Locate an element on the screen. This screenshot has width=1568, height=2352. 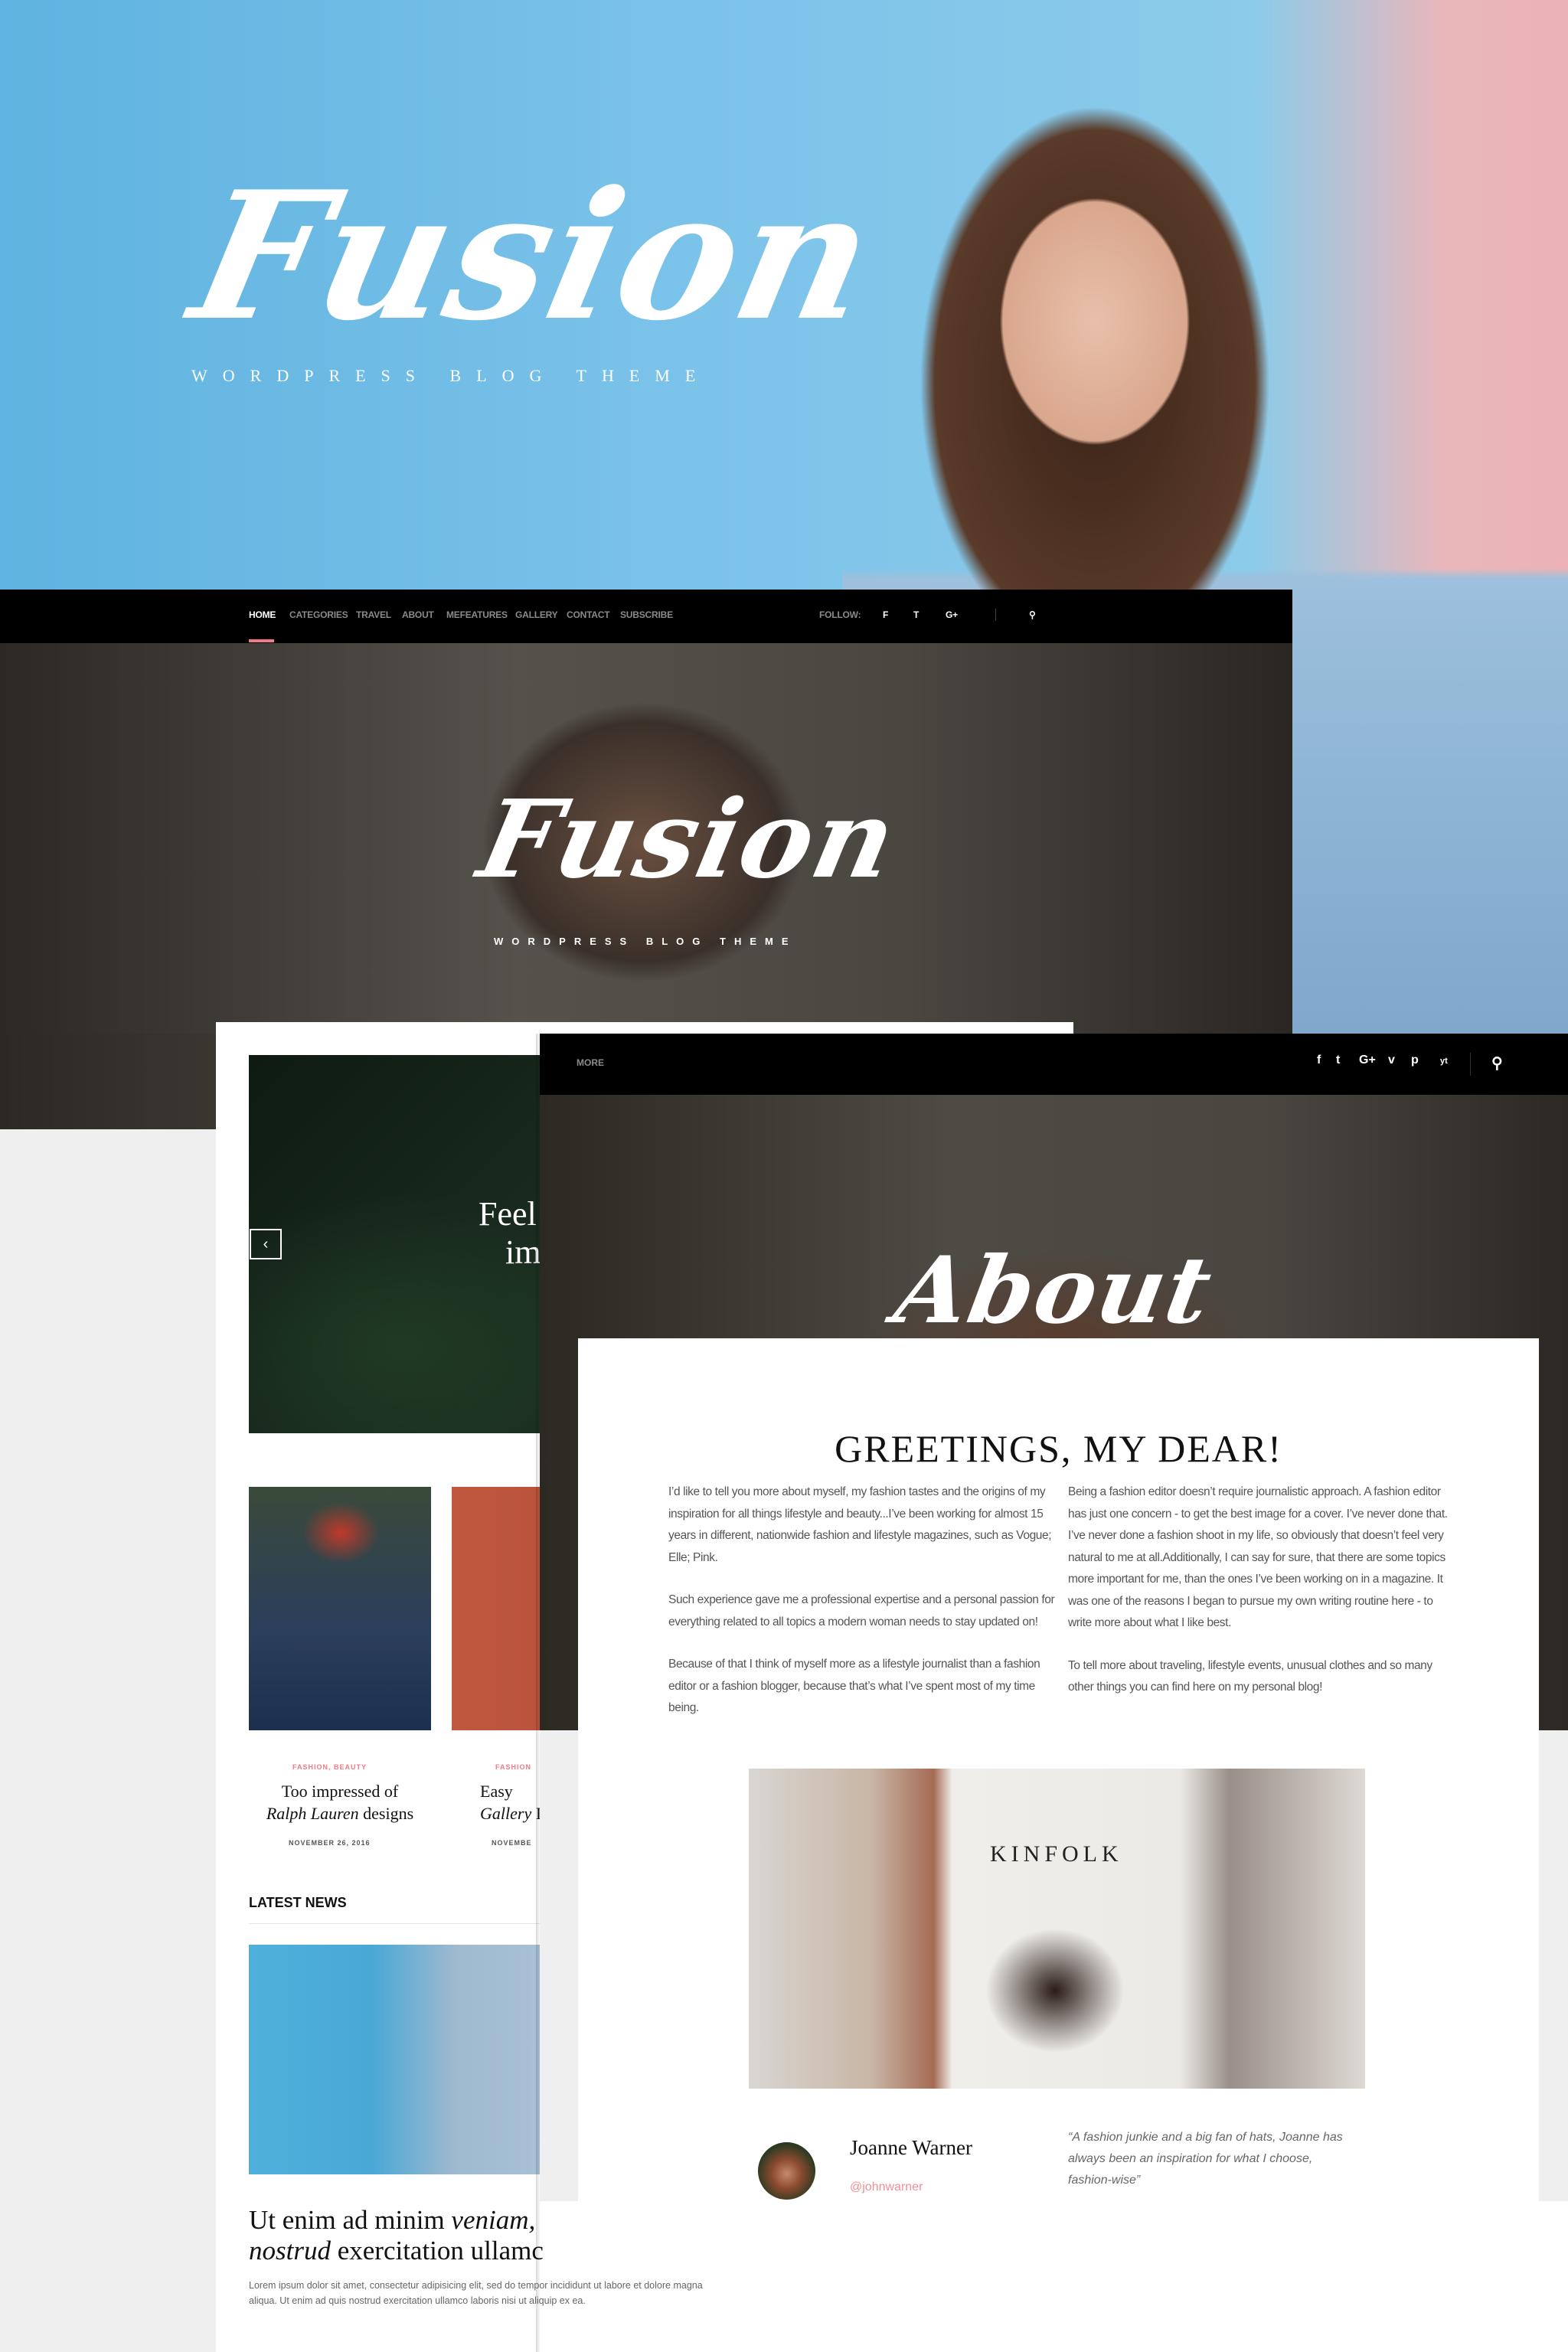
author-avatar is located at coordinates (786, 2171).